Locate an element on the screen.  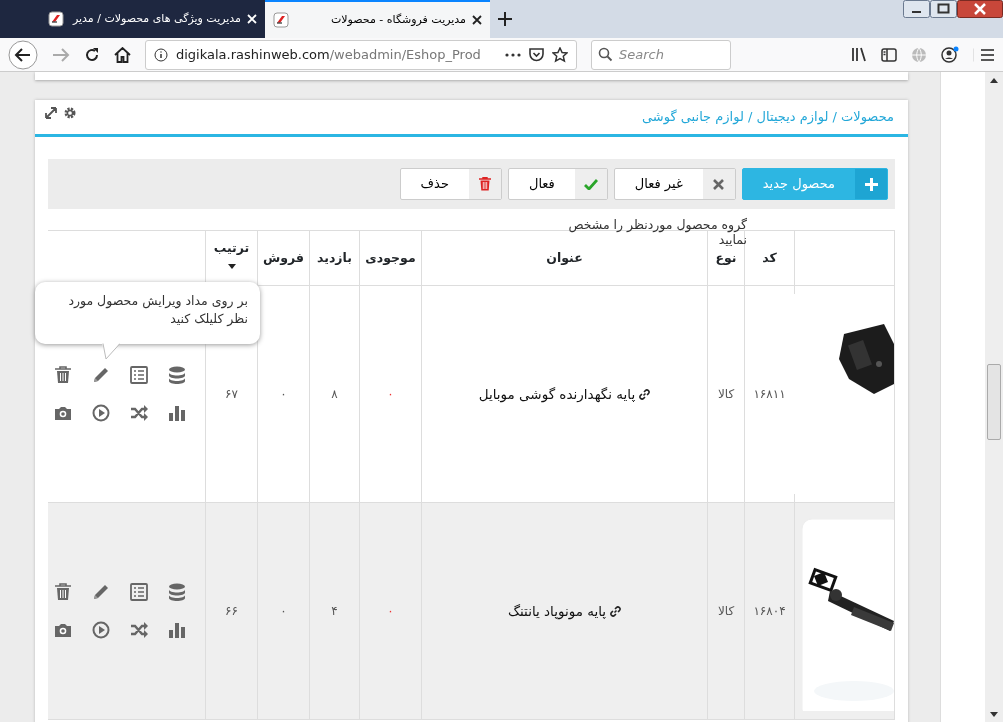
scrollbar is located at coordinates (994, 397).